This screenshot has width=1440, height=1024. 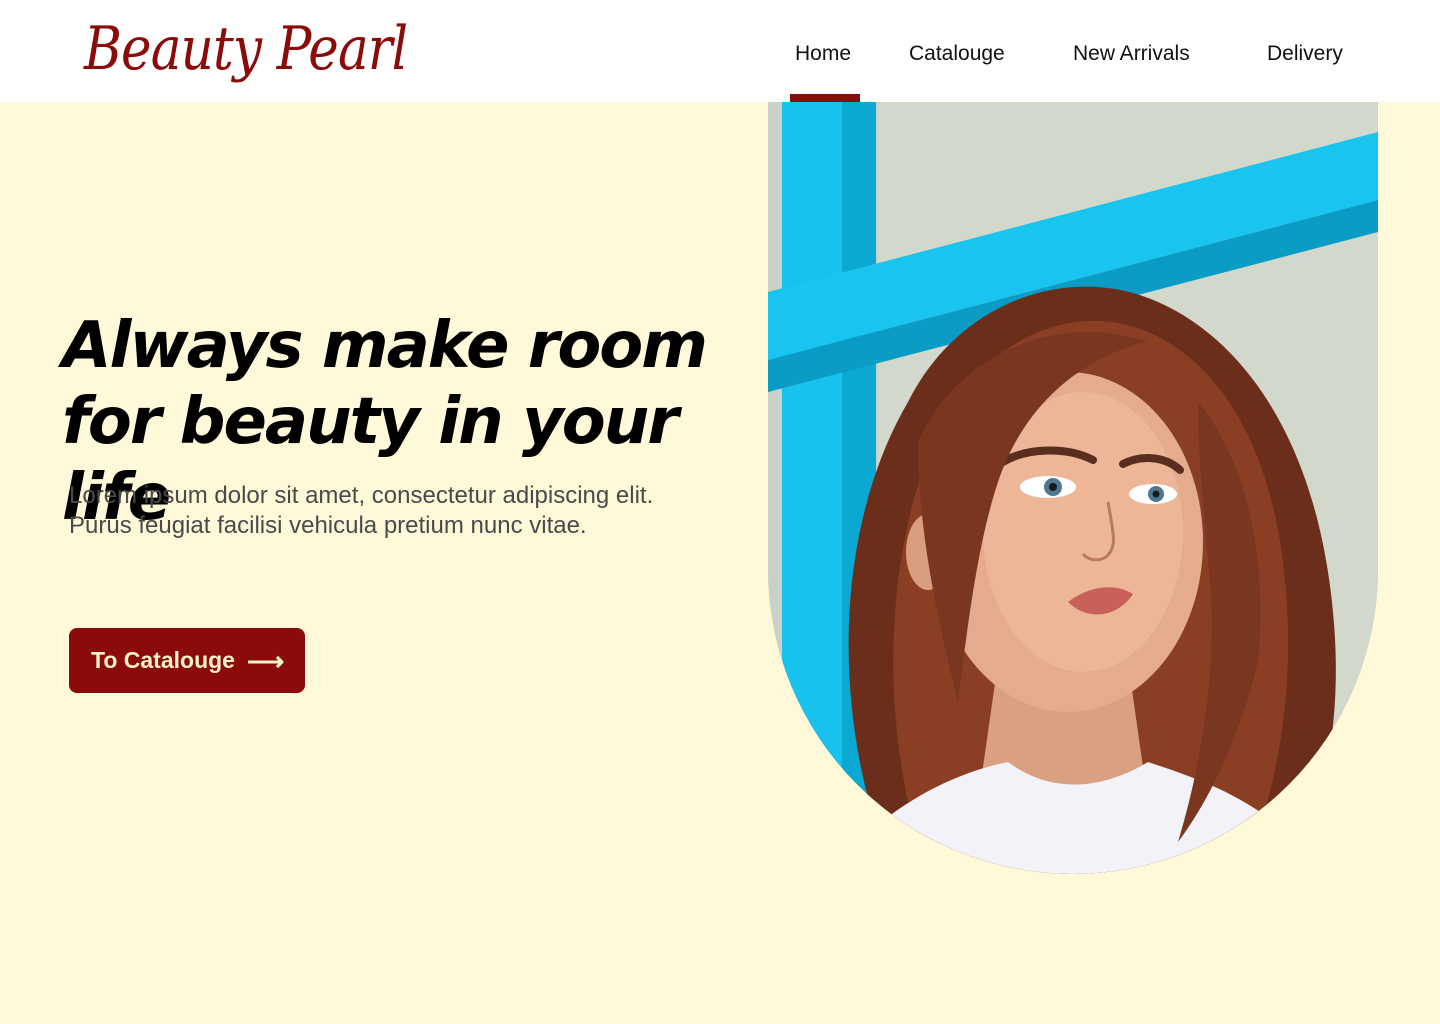 What do you see at coordinates (265, 660) in the screenshot?
I see `arrow-right-icon: ⟶` at bounding box center [265, 660].